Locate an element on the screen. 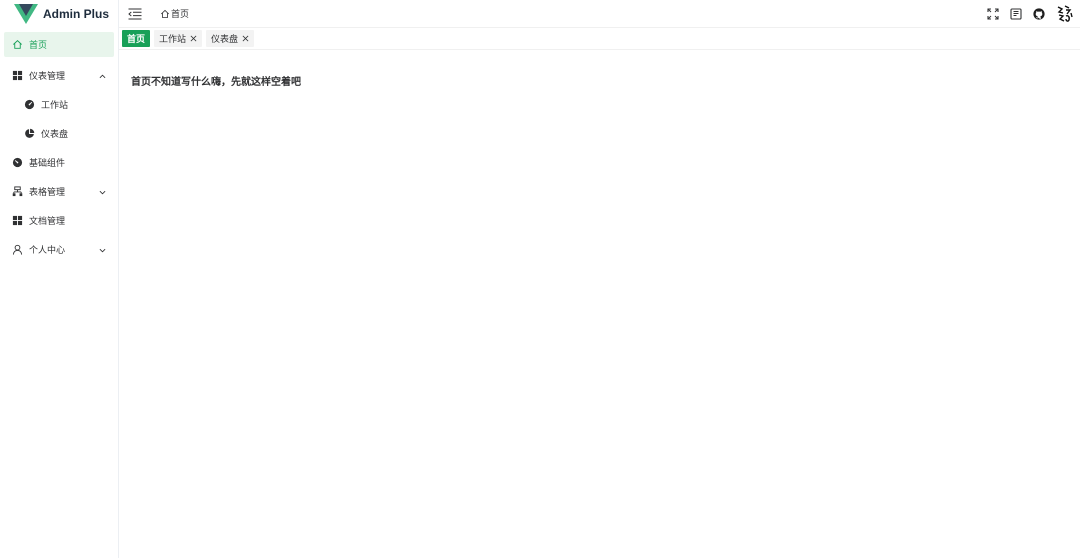 The height and width of the screenshot is (558, 1080). sidebar-item-label: 首页 is located at coordinates (38, 46).